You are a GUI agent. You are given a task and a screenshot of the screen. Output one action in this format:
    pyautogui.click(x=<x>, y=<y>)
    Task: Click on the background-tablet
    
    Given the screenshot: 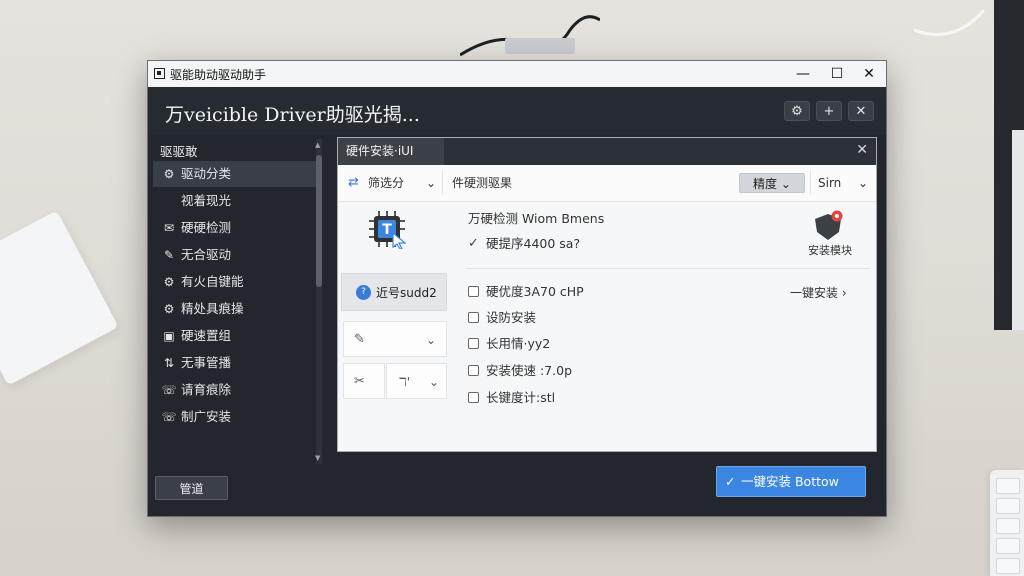 What is the action you would take?
    pyautogui.click(x=59, y=298)
    